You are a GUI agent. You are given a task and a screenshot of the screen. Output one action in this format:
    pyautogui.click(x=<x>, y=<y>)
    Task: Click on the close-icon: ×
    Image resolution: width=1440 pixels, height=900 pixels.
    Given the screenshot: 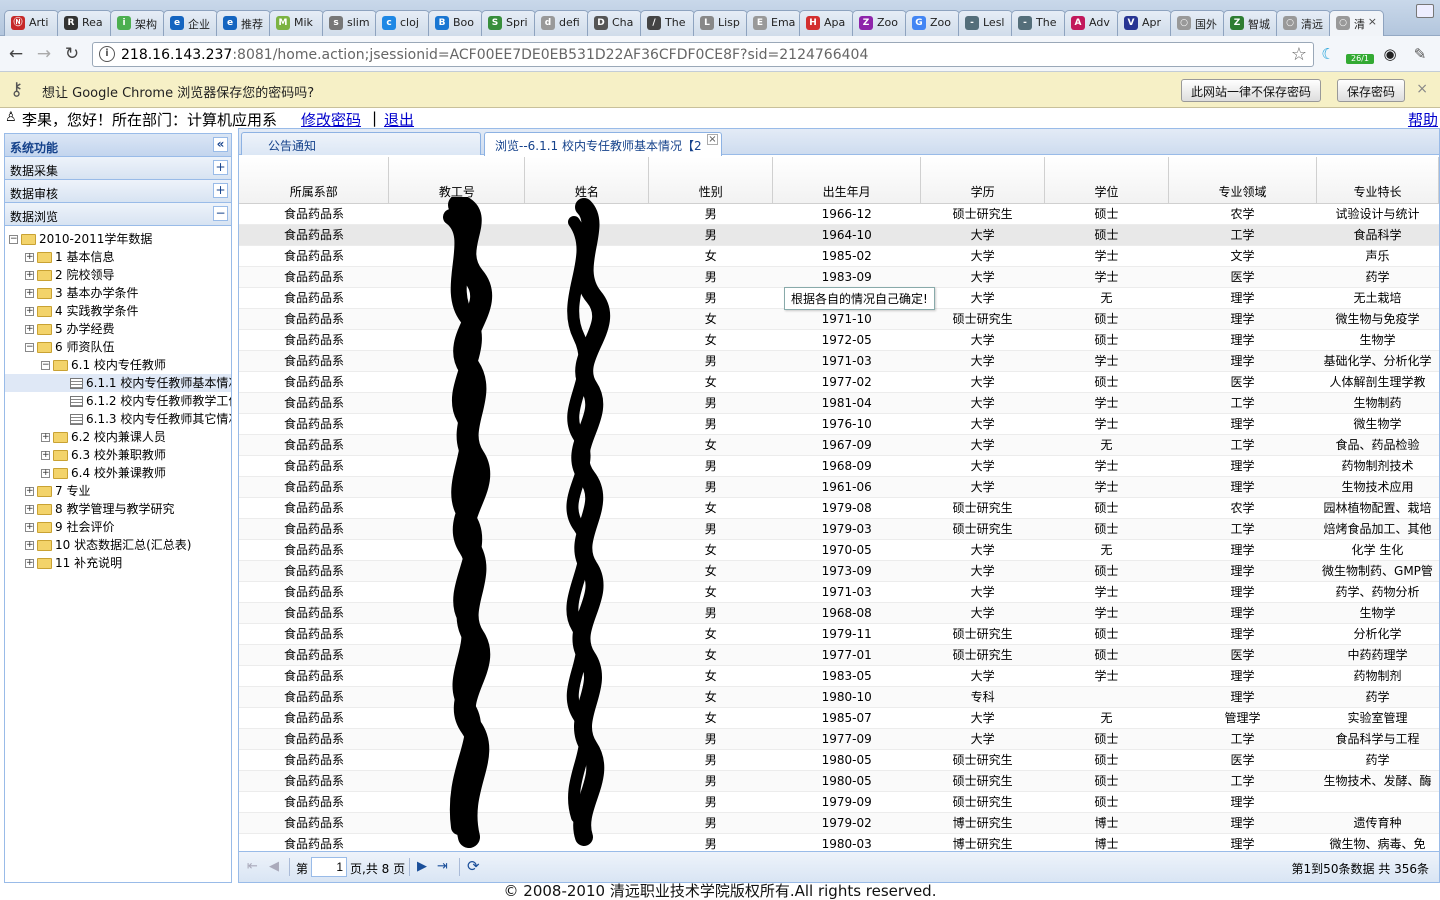 What is the action you would take?
    pyautogui.click(x=1422, y=89)
    